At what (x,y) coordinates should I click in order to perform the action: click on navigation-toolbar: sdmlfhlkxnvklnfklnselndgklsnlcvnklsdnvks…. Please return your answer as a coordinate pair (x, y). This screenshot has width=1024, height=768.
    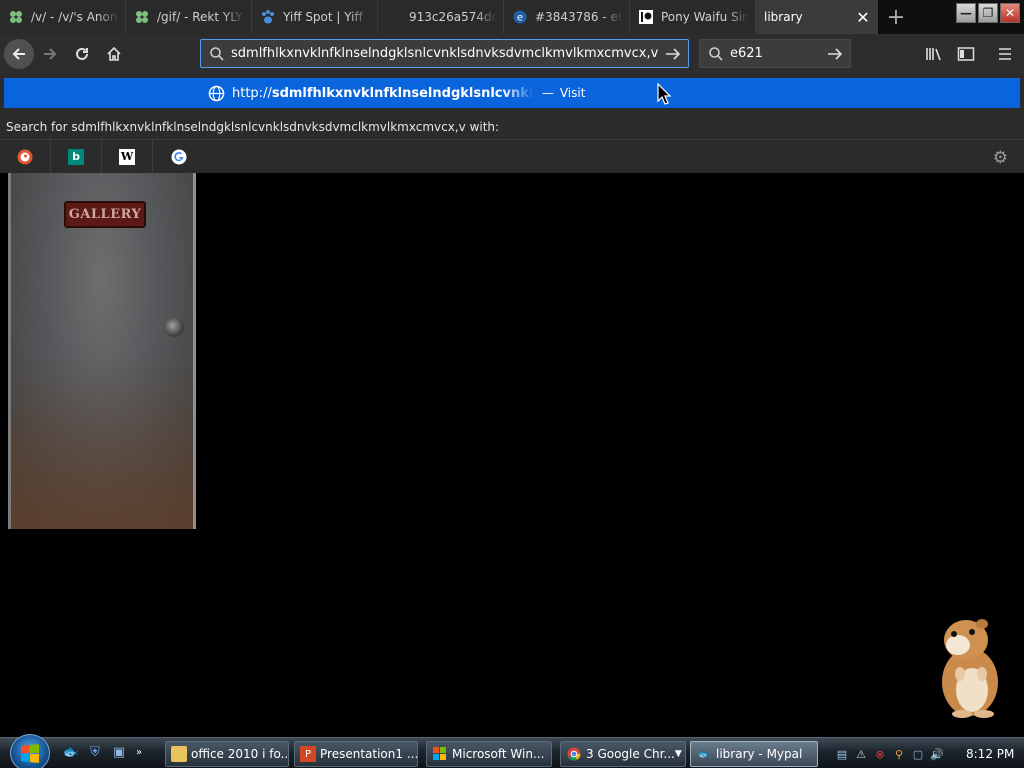
    Looking at the image, I should click on (512, 53).